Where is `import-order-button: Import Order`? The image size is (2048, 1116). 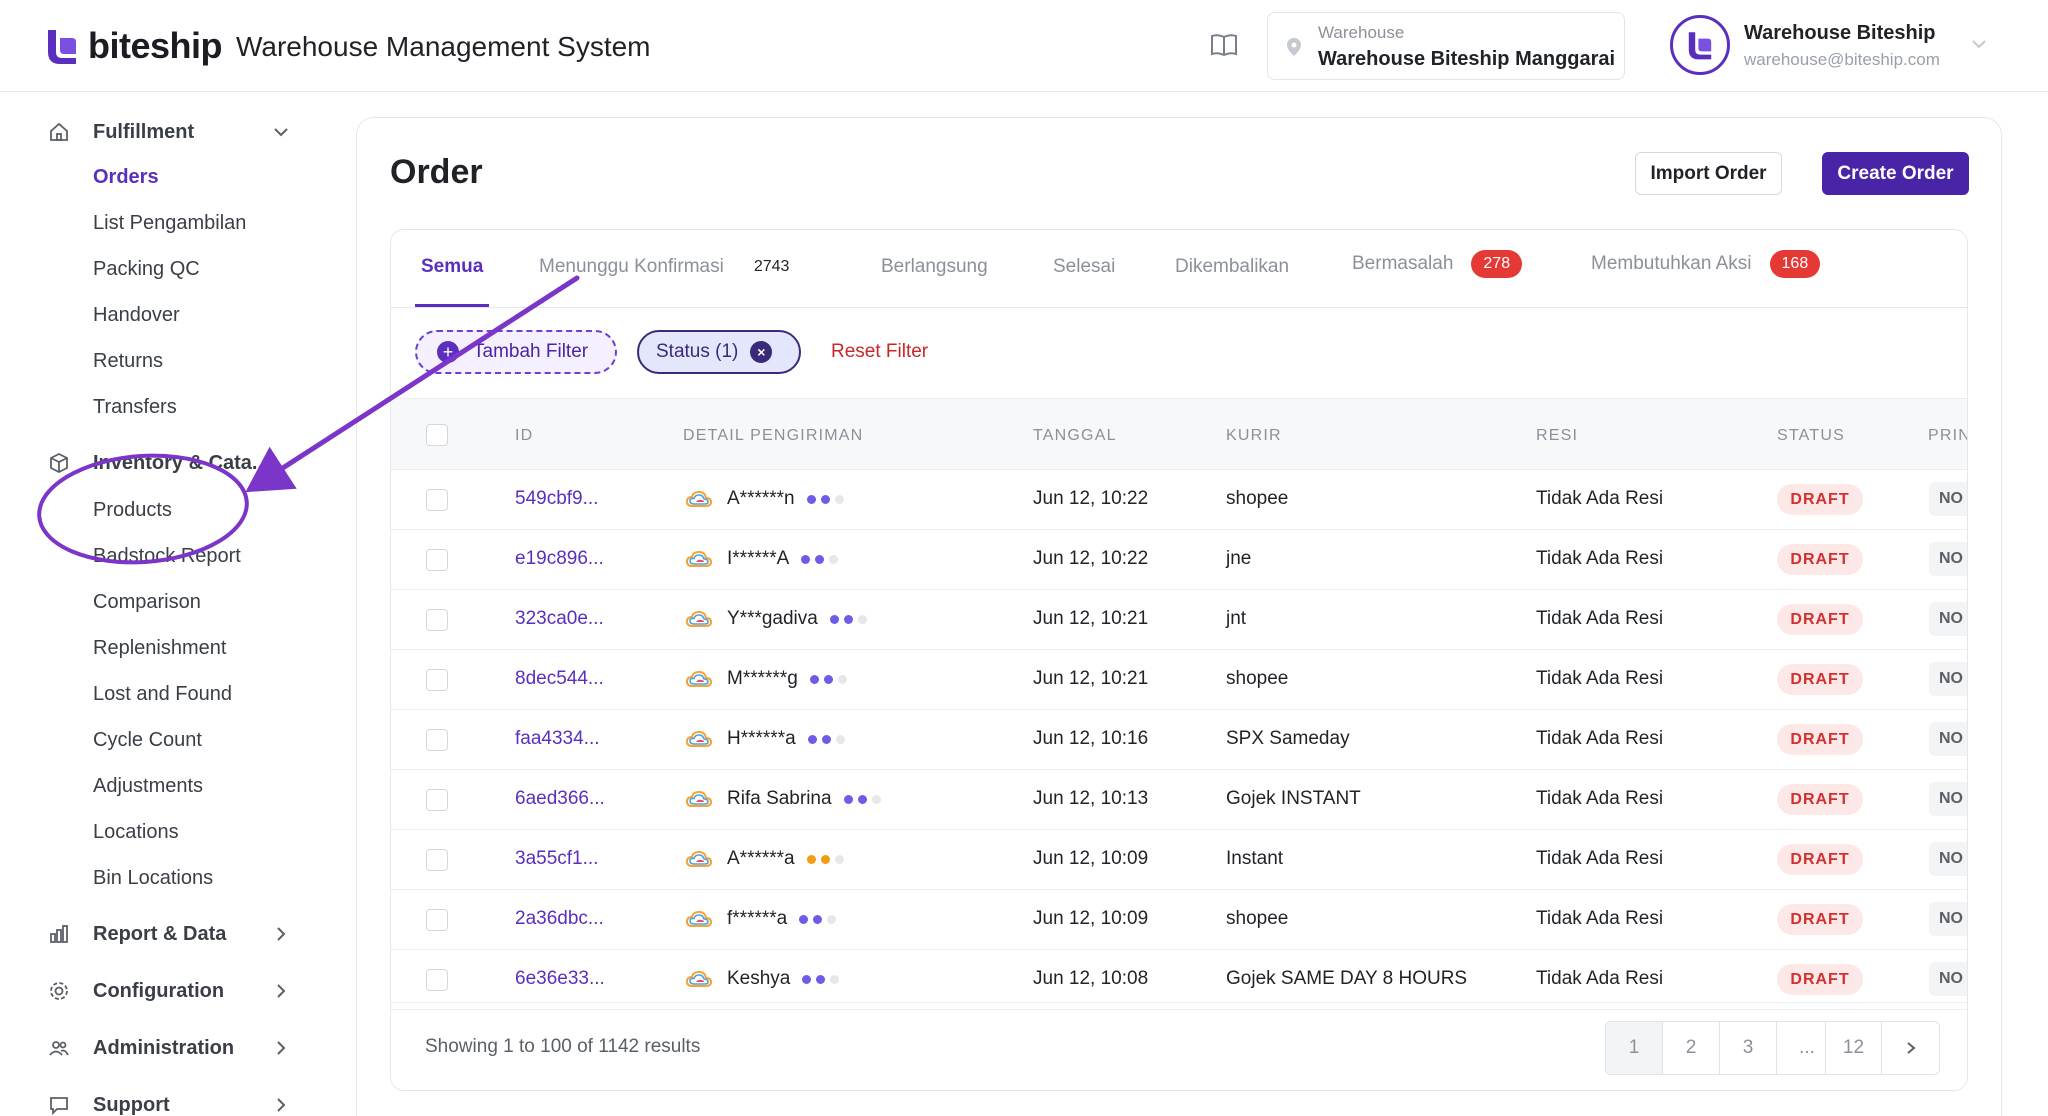
import-order-button: Import Order is located at coordinates (1708, 173).